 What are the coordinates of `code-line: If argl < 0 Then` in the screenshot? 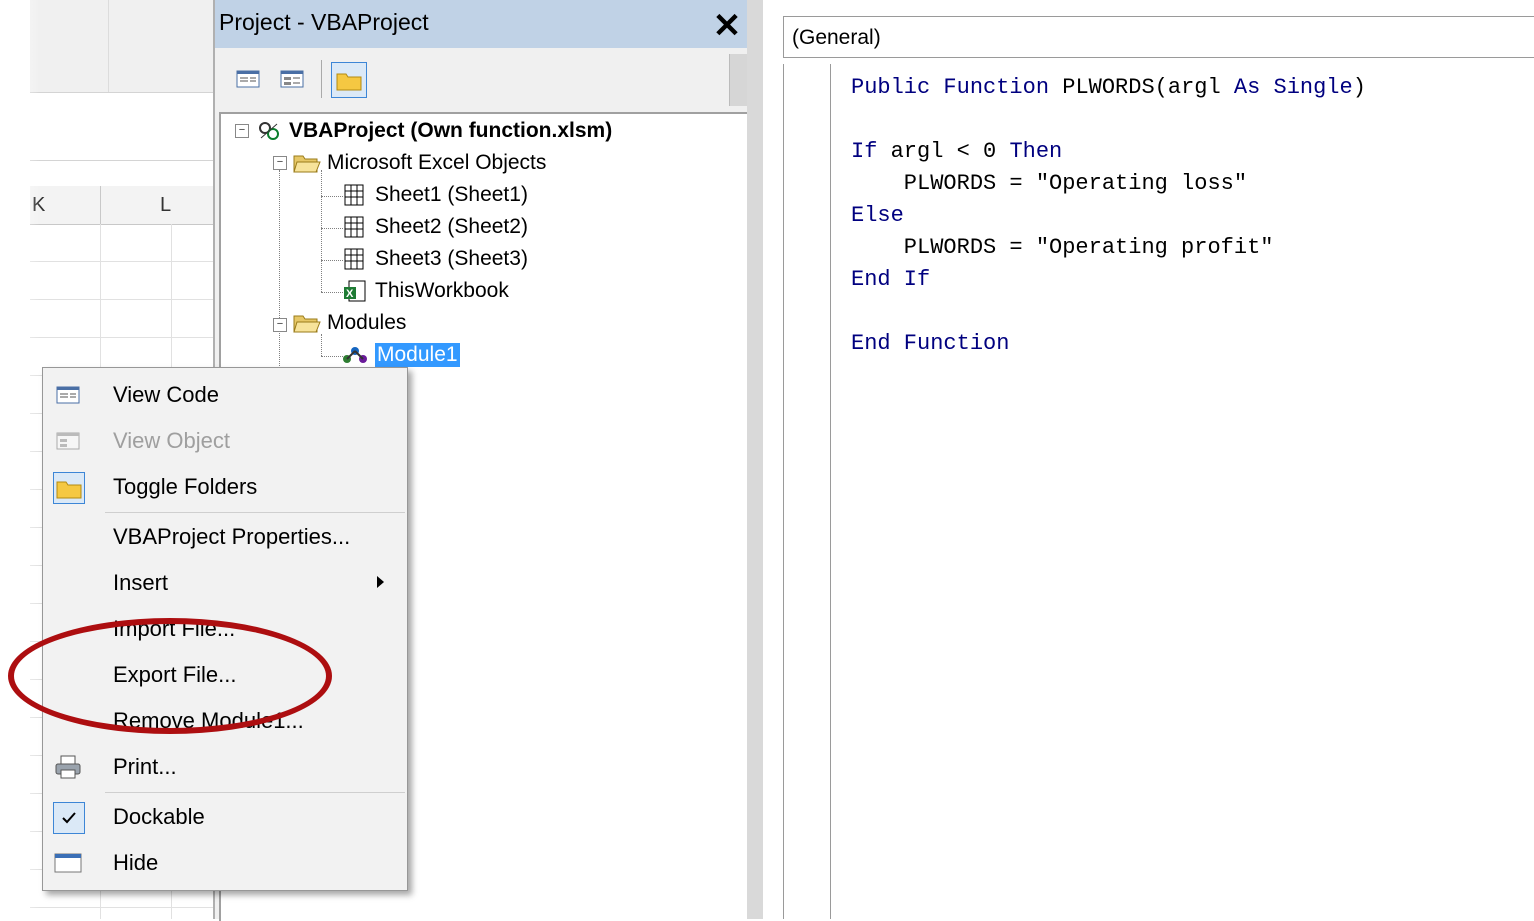 It's located at (957, 151).